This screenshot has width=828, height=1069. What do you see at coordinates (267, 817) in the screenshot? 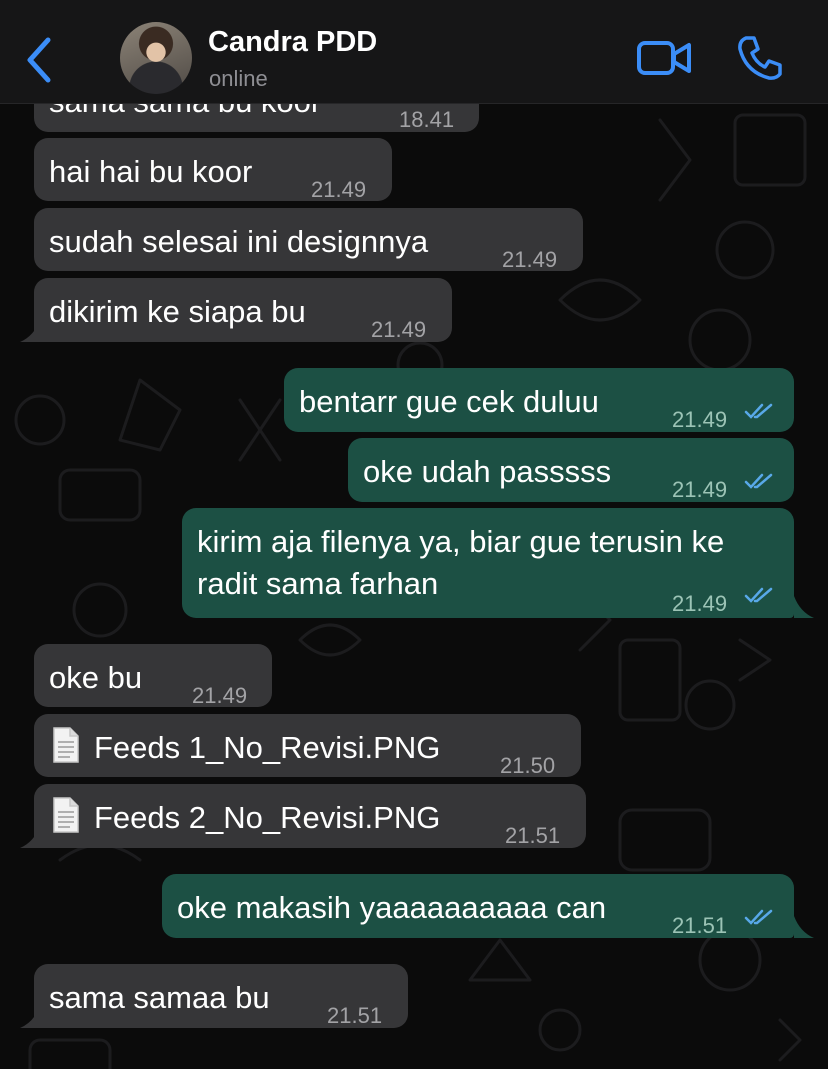
I see `file-name: Feeds 2_No_Revisi.PNG` at bounding box center [267, 817].